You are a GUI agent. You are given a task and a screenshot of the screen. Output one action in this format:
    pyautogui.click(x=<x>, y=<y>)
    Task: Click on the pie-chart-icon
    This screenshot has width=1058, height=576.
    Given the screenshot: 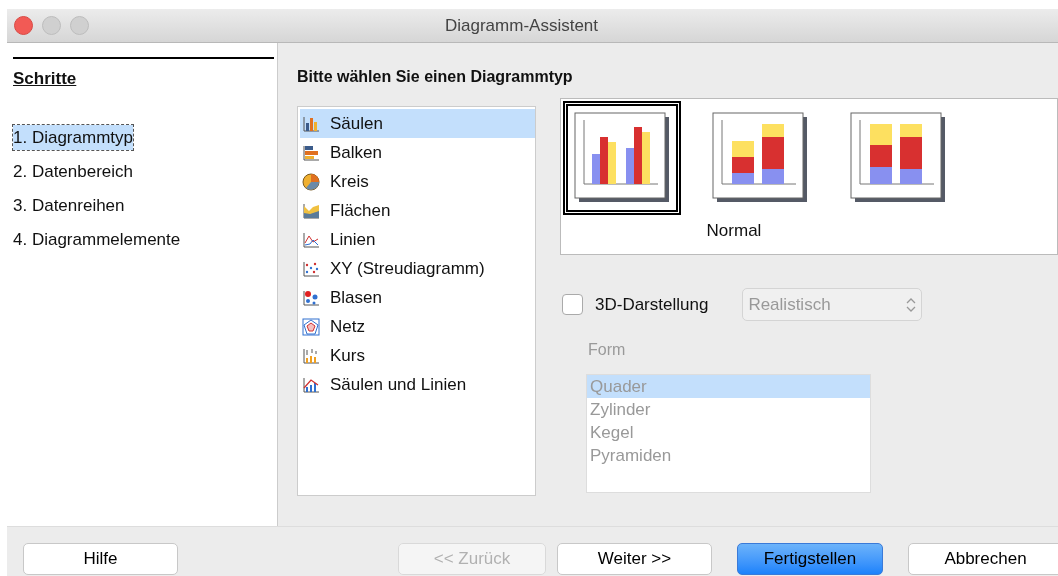 What is the action you would take?
    pyautogui.click(x=311, y=181)
    